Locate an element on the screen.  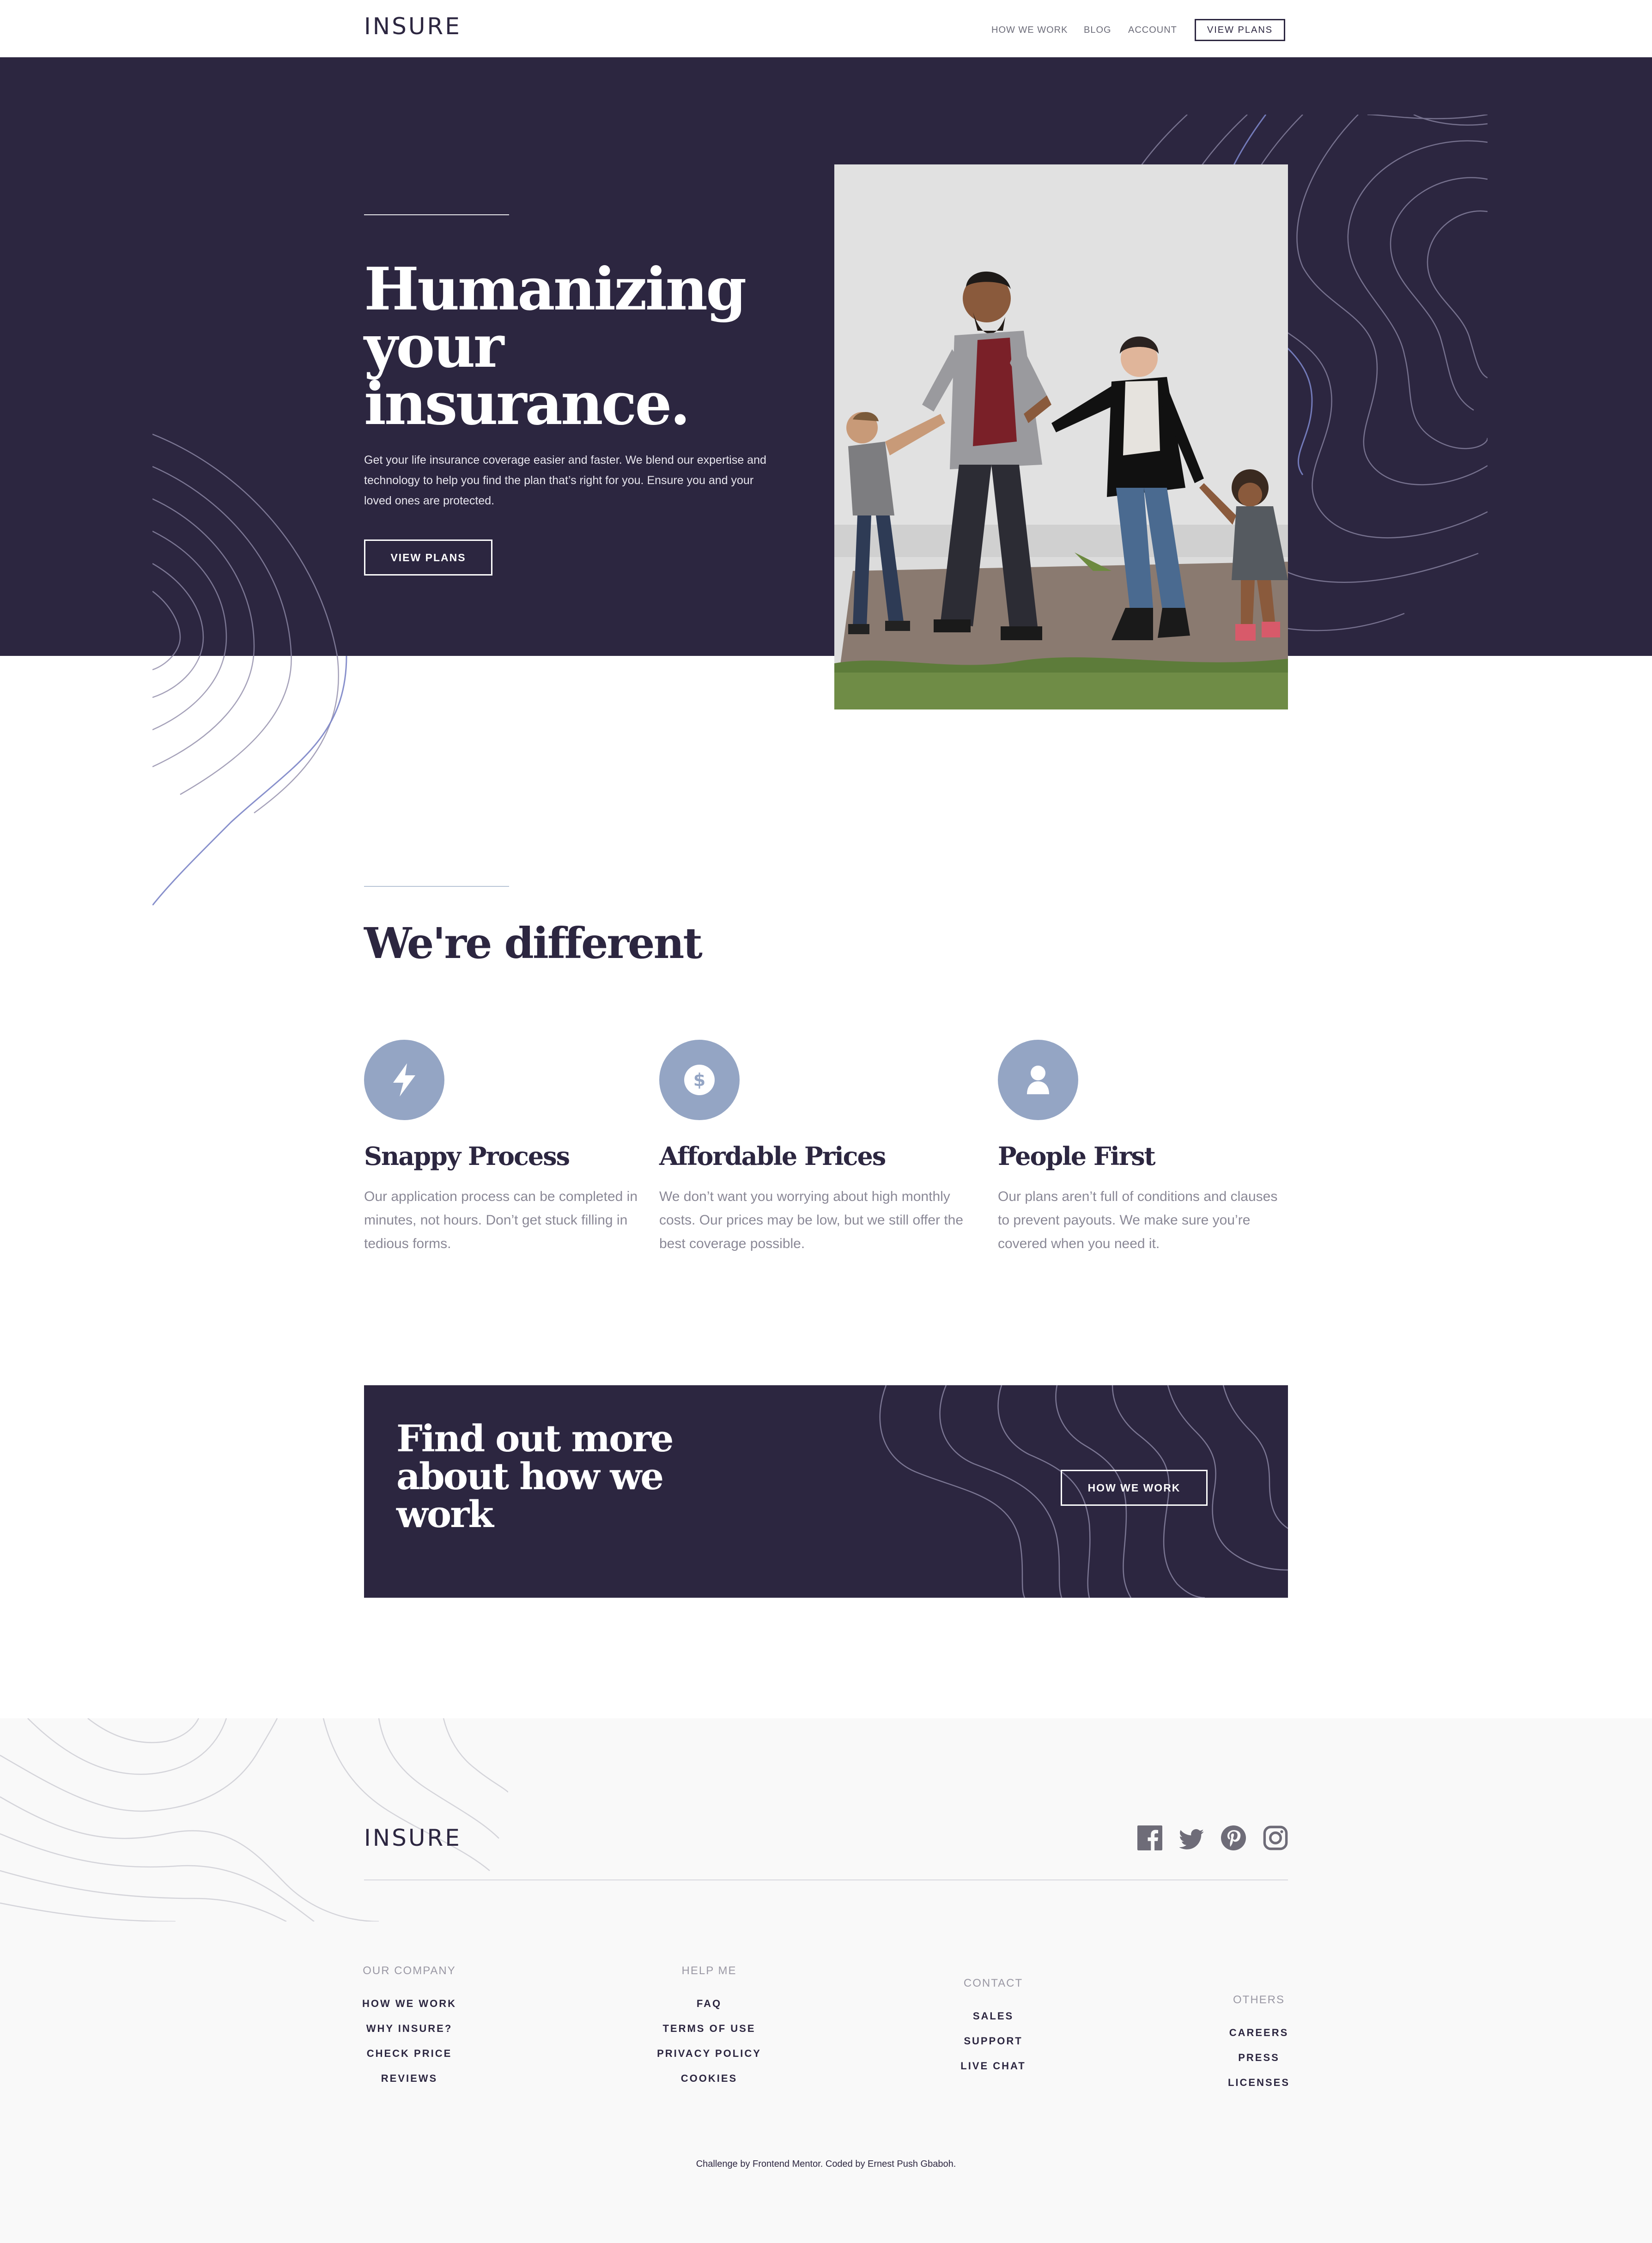
footer-link: CAREERS is located at coordinates (1258, 2033).